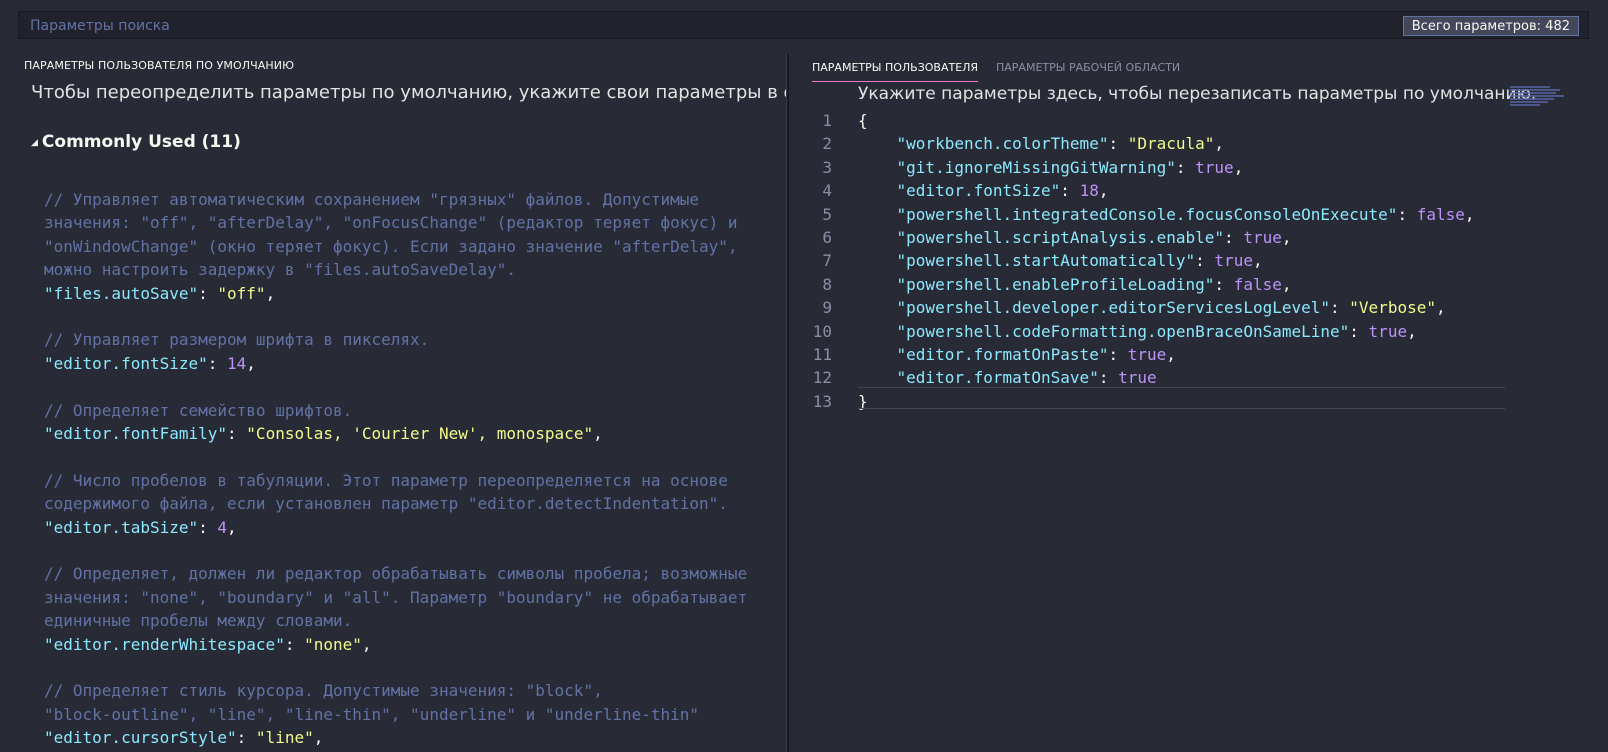  What do you see at coordinates (395, 293) in the screenshot?
I see `setting-line: "files.autoSave": "off",` at bounding box center [395, 293].